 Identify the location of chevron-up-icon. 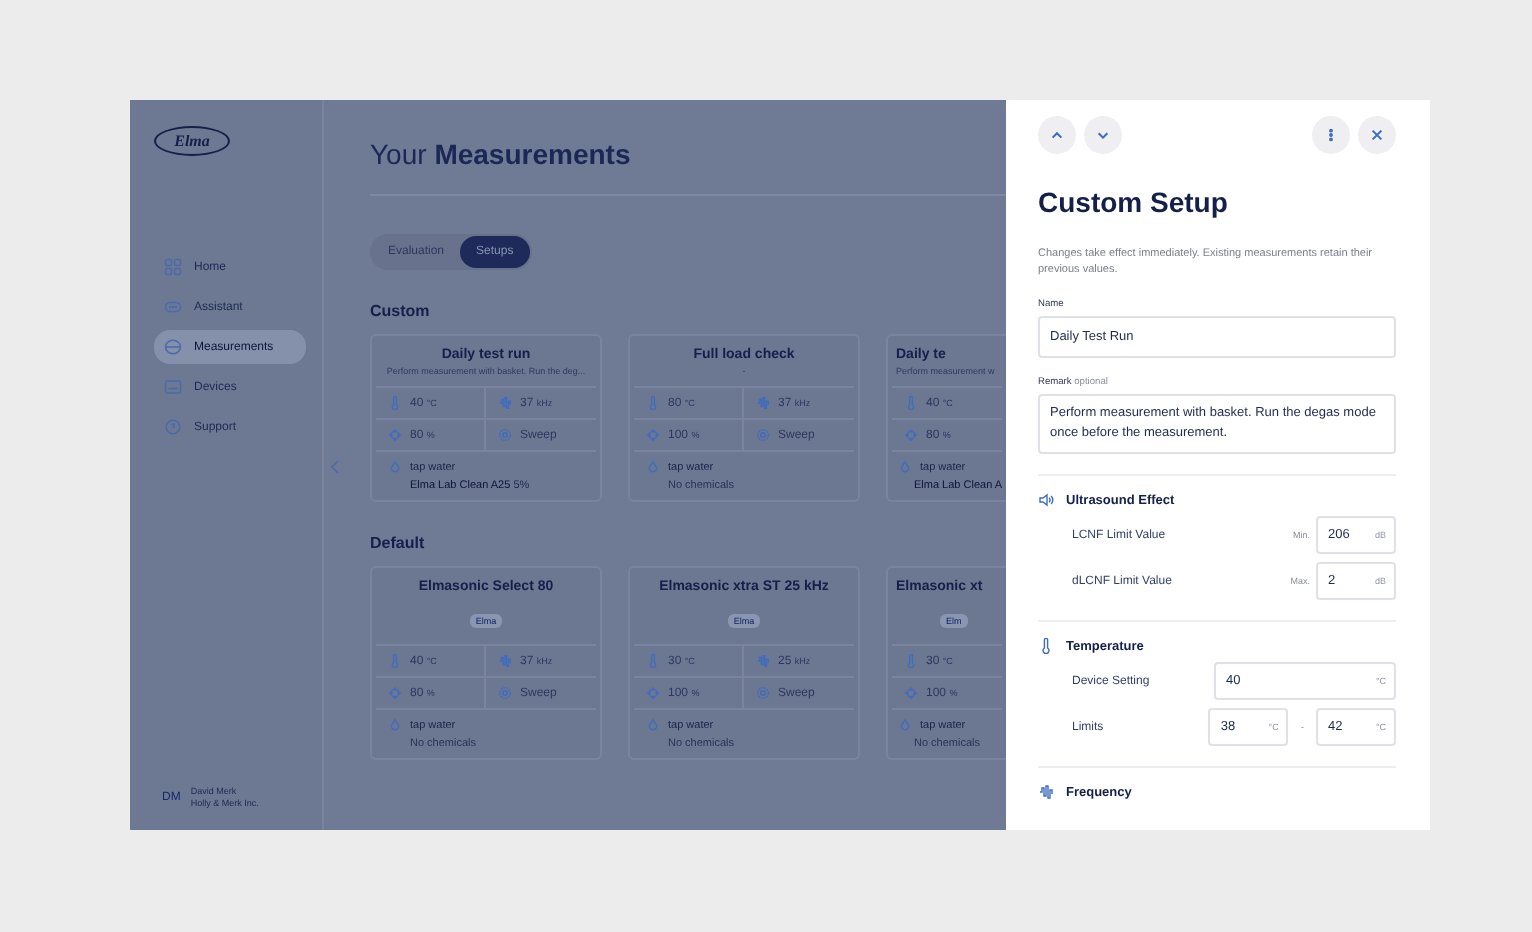
(1057, 135).